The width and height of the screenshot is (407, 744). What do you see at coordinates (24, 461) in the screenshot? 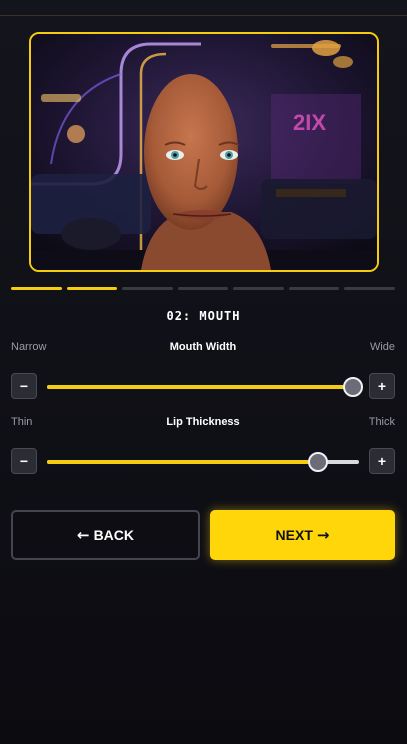
I see `lip-thickness-decrease-button: −` at bounding box center [24, 461].